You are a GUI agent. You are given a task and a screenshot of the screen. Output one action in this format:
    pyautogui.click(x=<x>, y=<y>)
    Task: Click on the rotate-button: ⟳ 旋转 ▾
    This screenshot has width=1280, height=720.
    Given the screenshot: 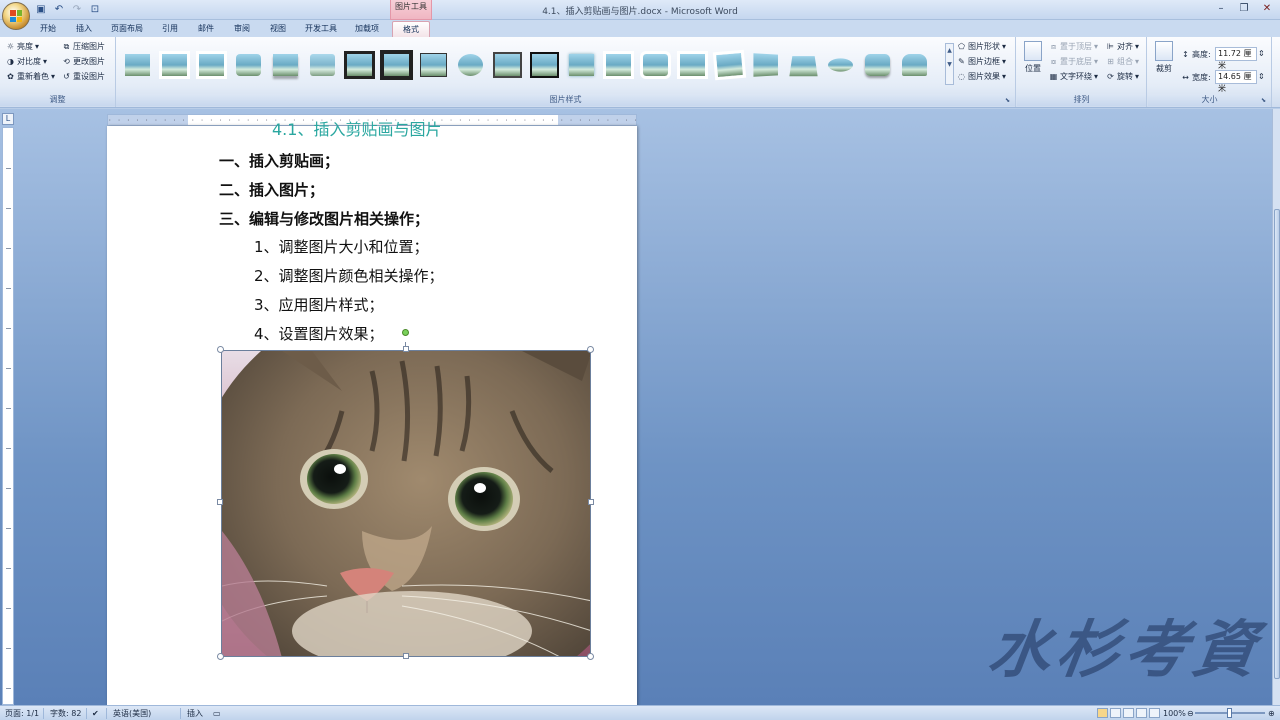 What is the action you would take?
    pyautogui.click(x=1122, y=76)
    